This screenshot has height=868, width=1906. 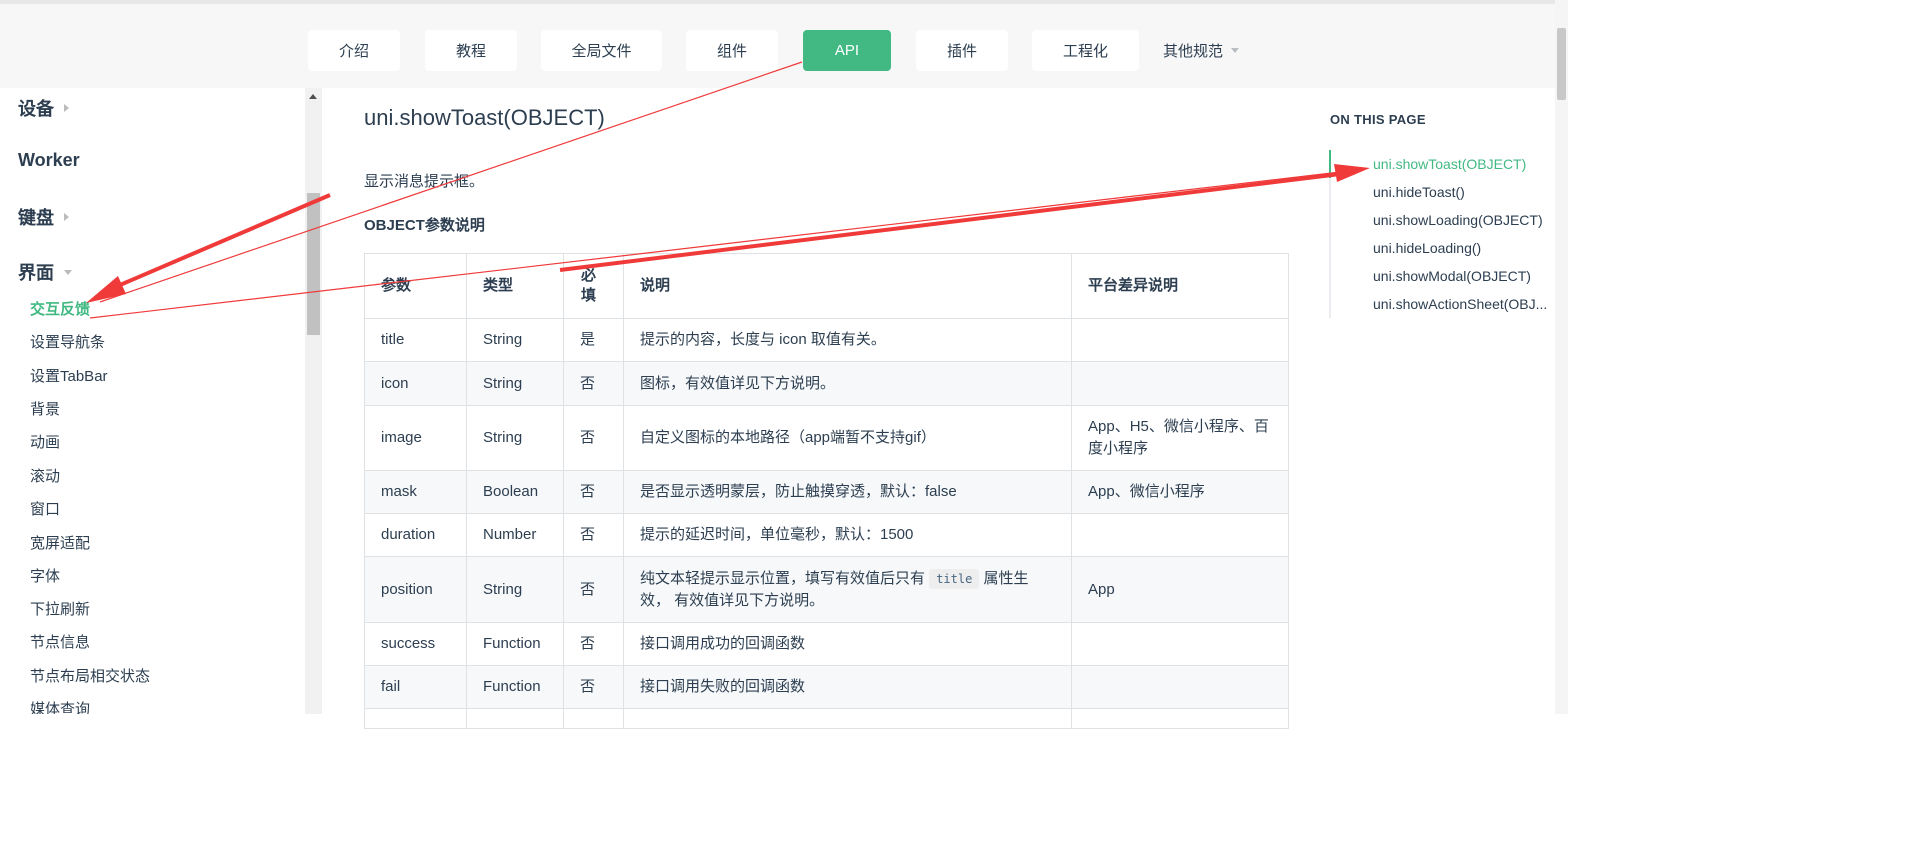 What do you see at coordinates (601, 50) in the screenshot?
I see `nav-global-files: 全局文件` at bounding box center [601, 50].